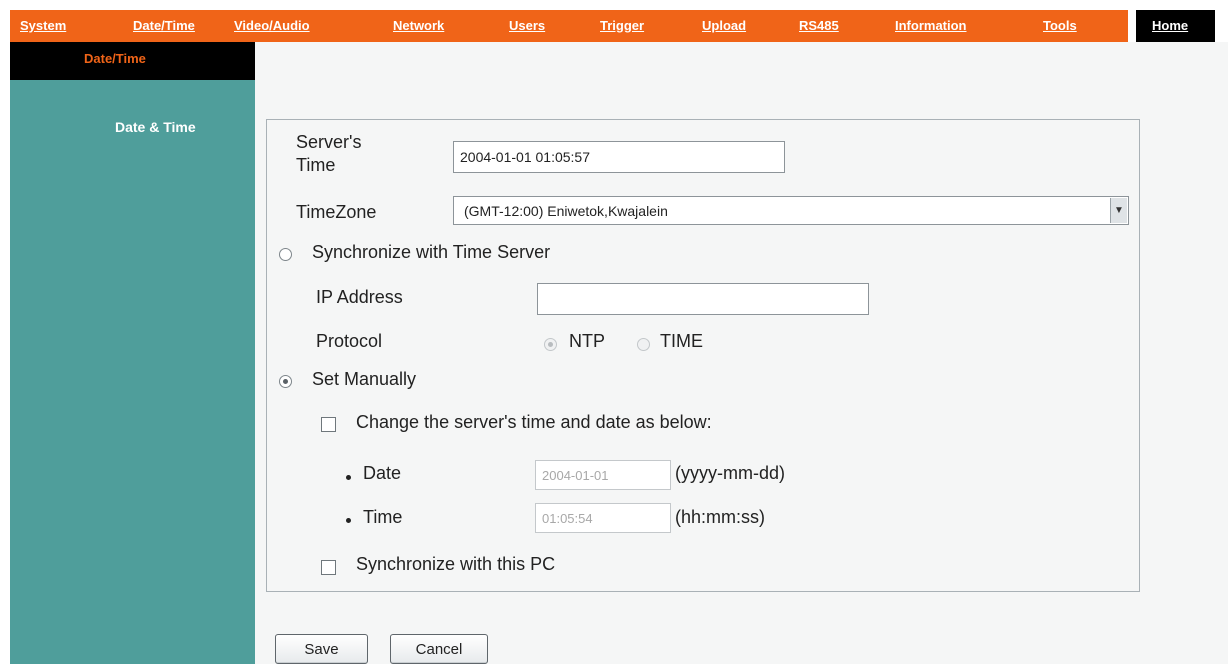 The height and width of the screenshot is (664, 1228). Describe the element at coordinates (681, 341) in the screenshot. I see `protocol-time-label: TIME` at that location.